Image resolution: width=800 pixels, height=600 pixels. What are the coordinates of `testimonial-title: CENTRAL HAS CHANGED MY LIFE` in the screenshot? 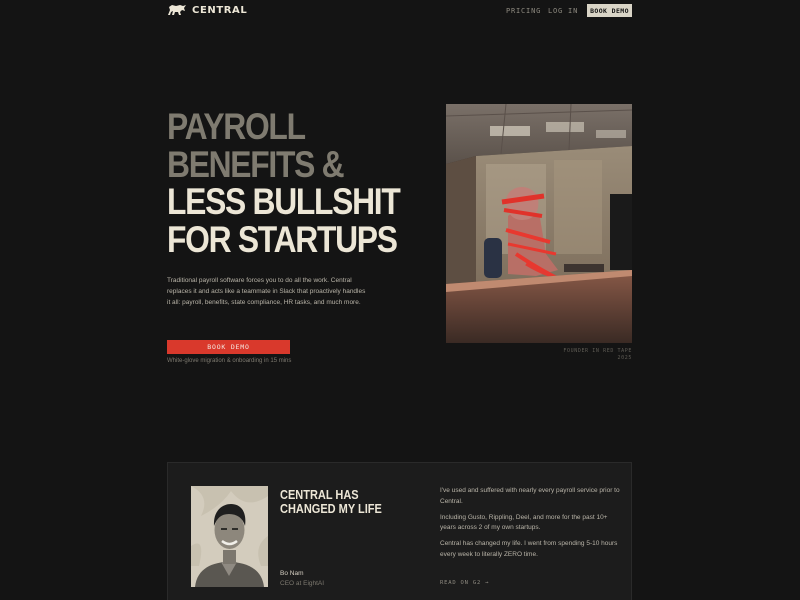 It's located at (331, 502).